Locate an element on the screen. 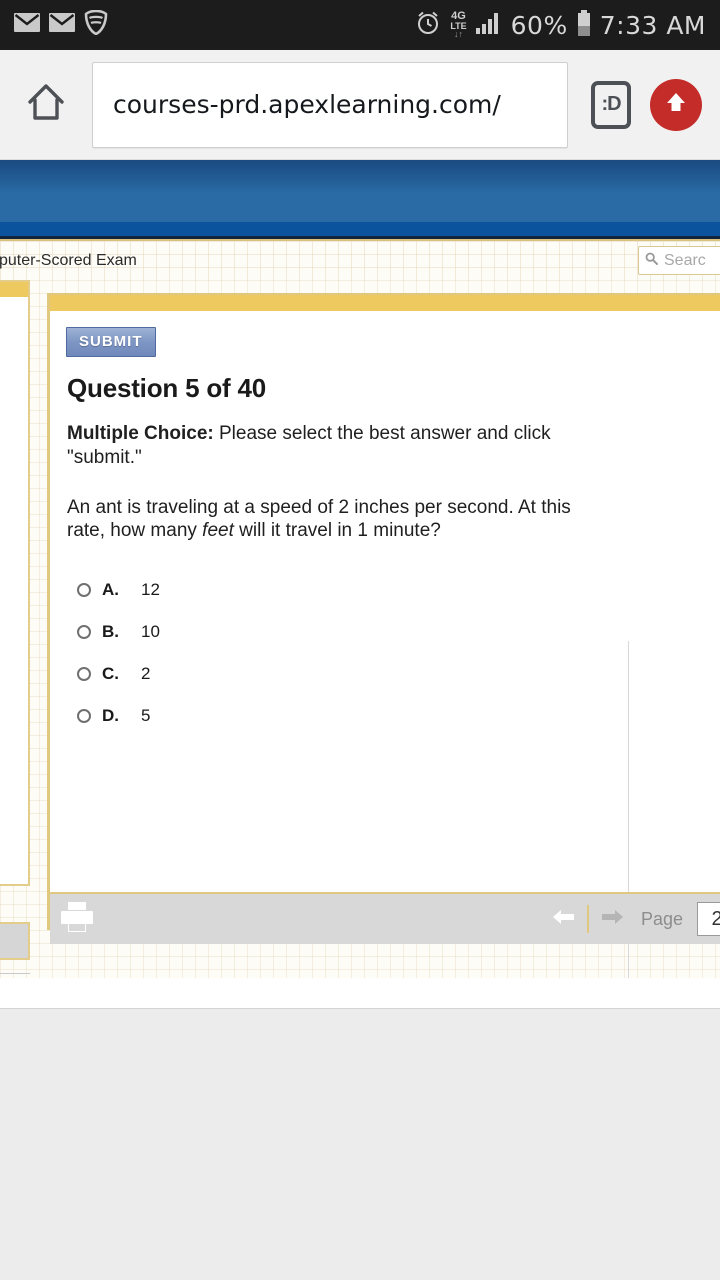 This screenshot has height=1280, width=720. smiley-button: :D is located at coordinates (611, 104).